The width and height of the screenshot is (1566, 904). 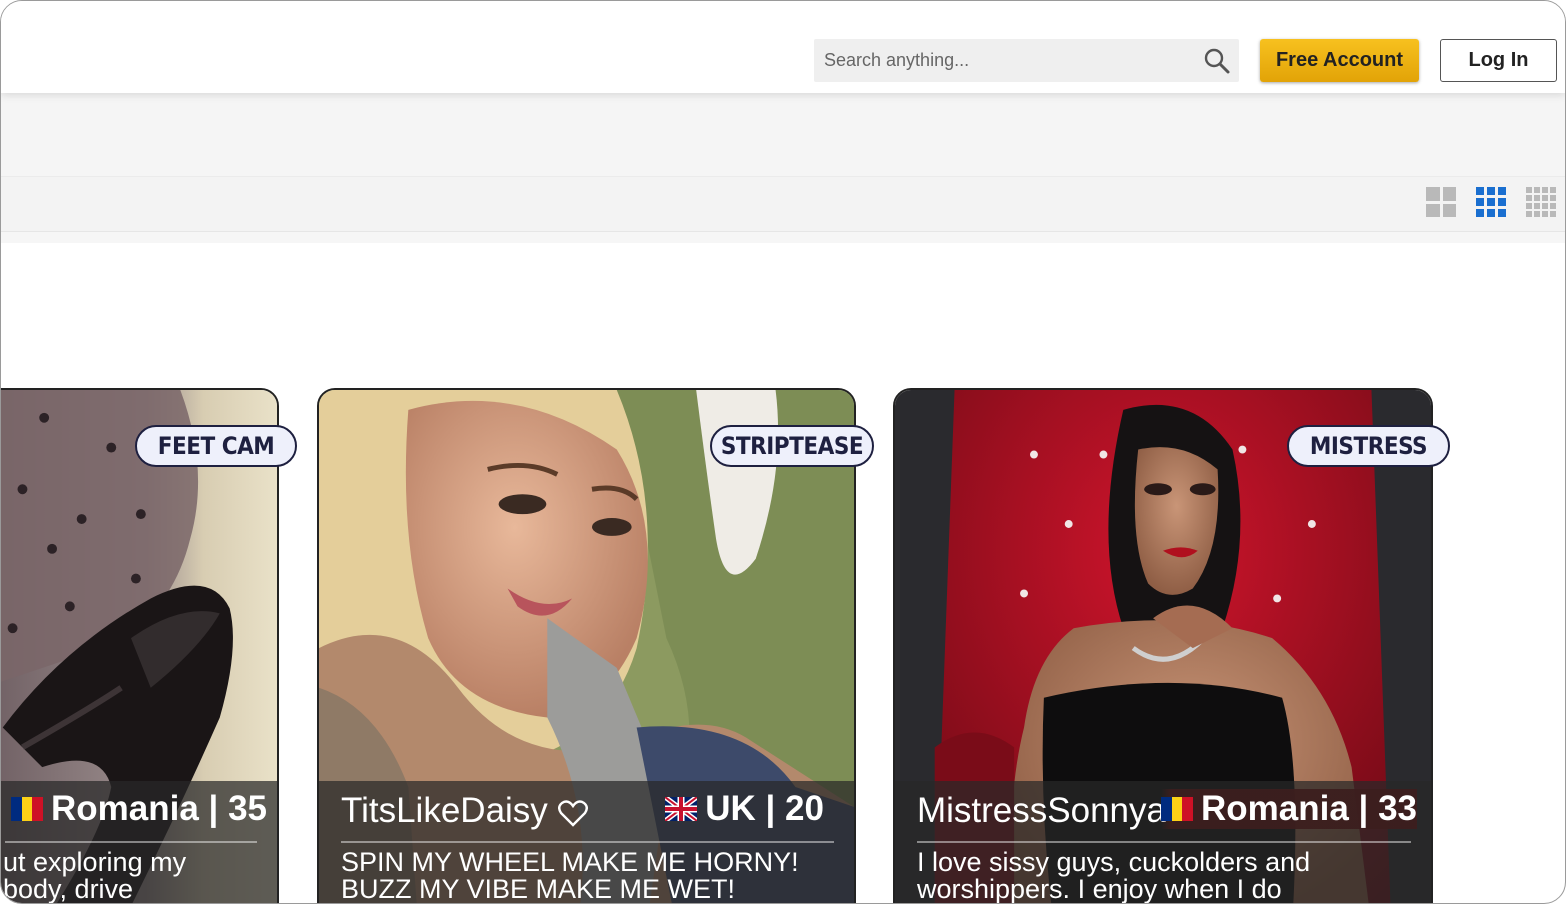 I want to click on search-icon, so click(x=1217, y=61).